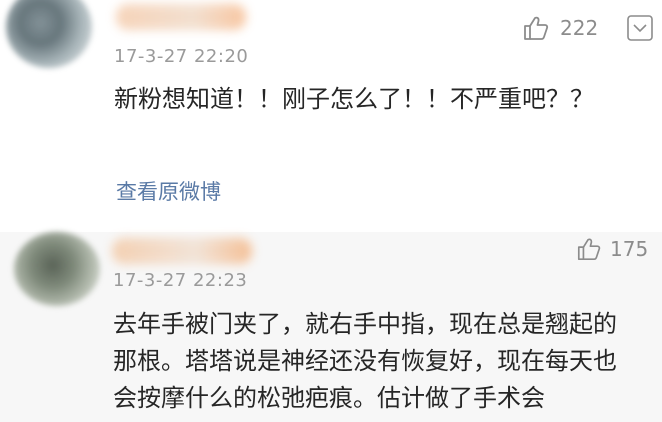 This screenshot has height=422, width=662. I want to click on more-options-button, so click(640, 28).